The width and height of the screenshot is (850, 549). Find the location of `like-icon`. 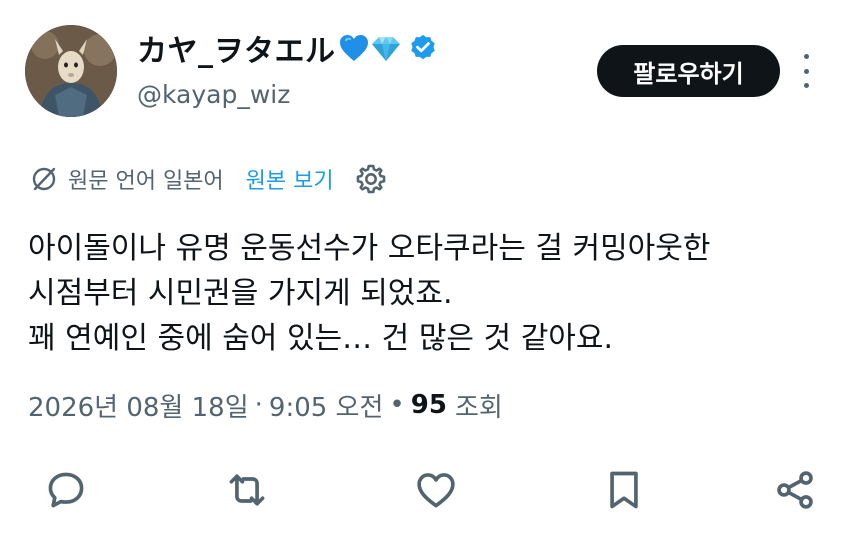

like-icon is located at coordinates (436, 490).